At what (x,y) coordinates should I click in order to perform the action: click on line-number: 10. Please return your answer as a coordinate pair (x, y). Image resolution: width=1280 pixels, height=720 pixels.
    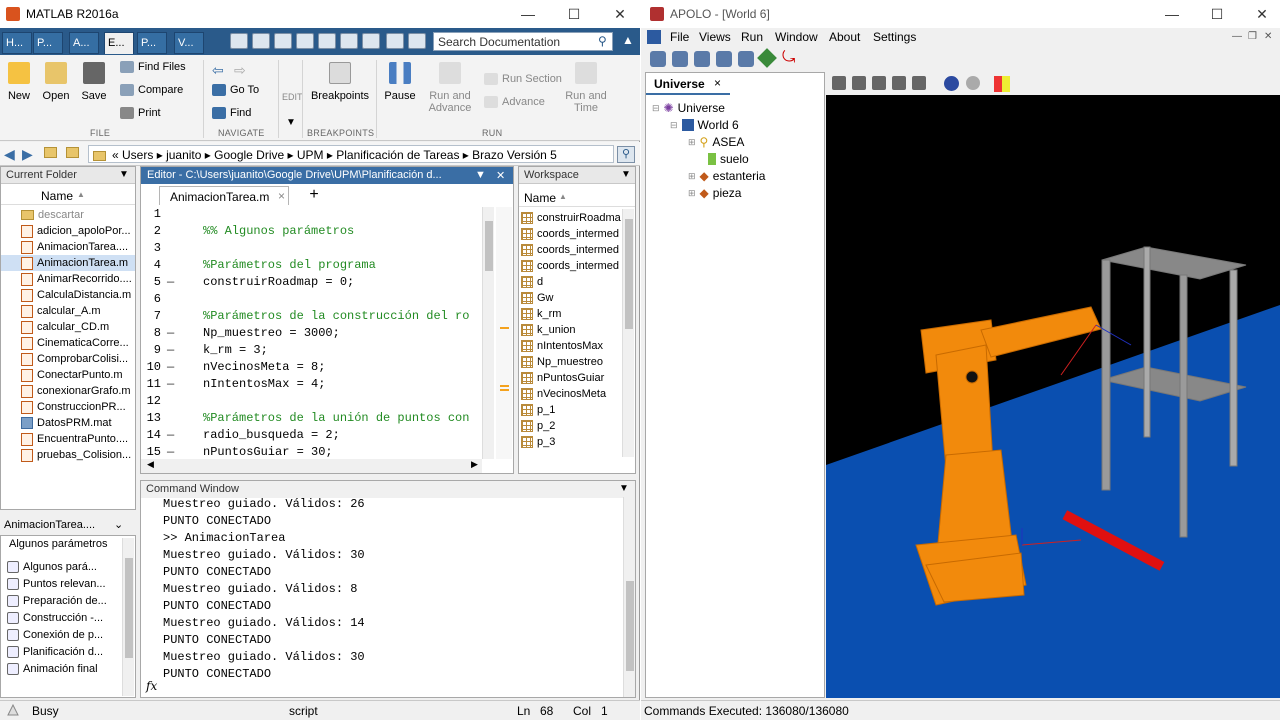
    Looking at the image, I should click on (151, 367).